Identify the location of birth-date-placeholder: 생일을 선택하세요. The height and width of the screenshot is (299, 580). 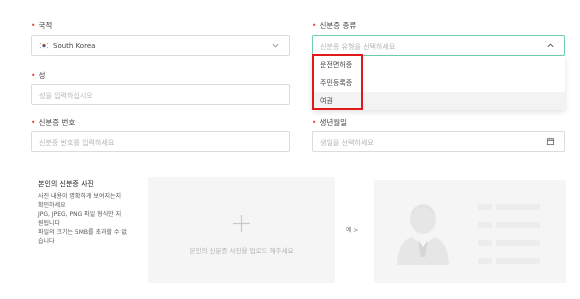
(347, 143).